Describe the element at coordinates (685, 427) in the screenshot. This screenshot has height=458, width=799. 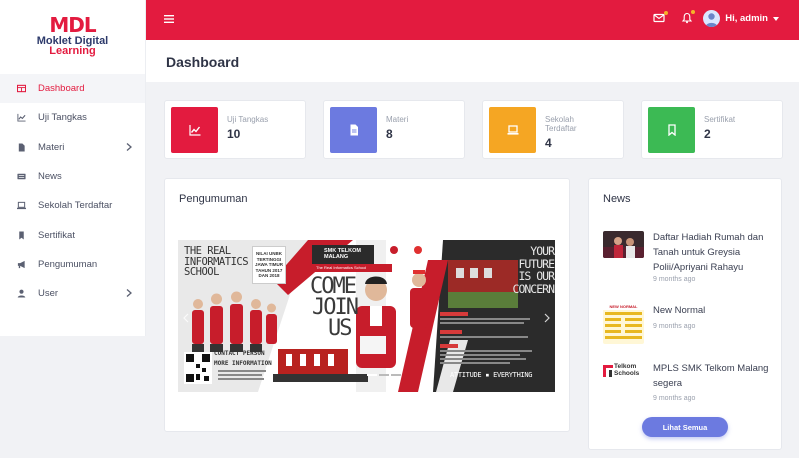
I see `see-all-news-button: Lihat Semua` at that location.